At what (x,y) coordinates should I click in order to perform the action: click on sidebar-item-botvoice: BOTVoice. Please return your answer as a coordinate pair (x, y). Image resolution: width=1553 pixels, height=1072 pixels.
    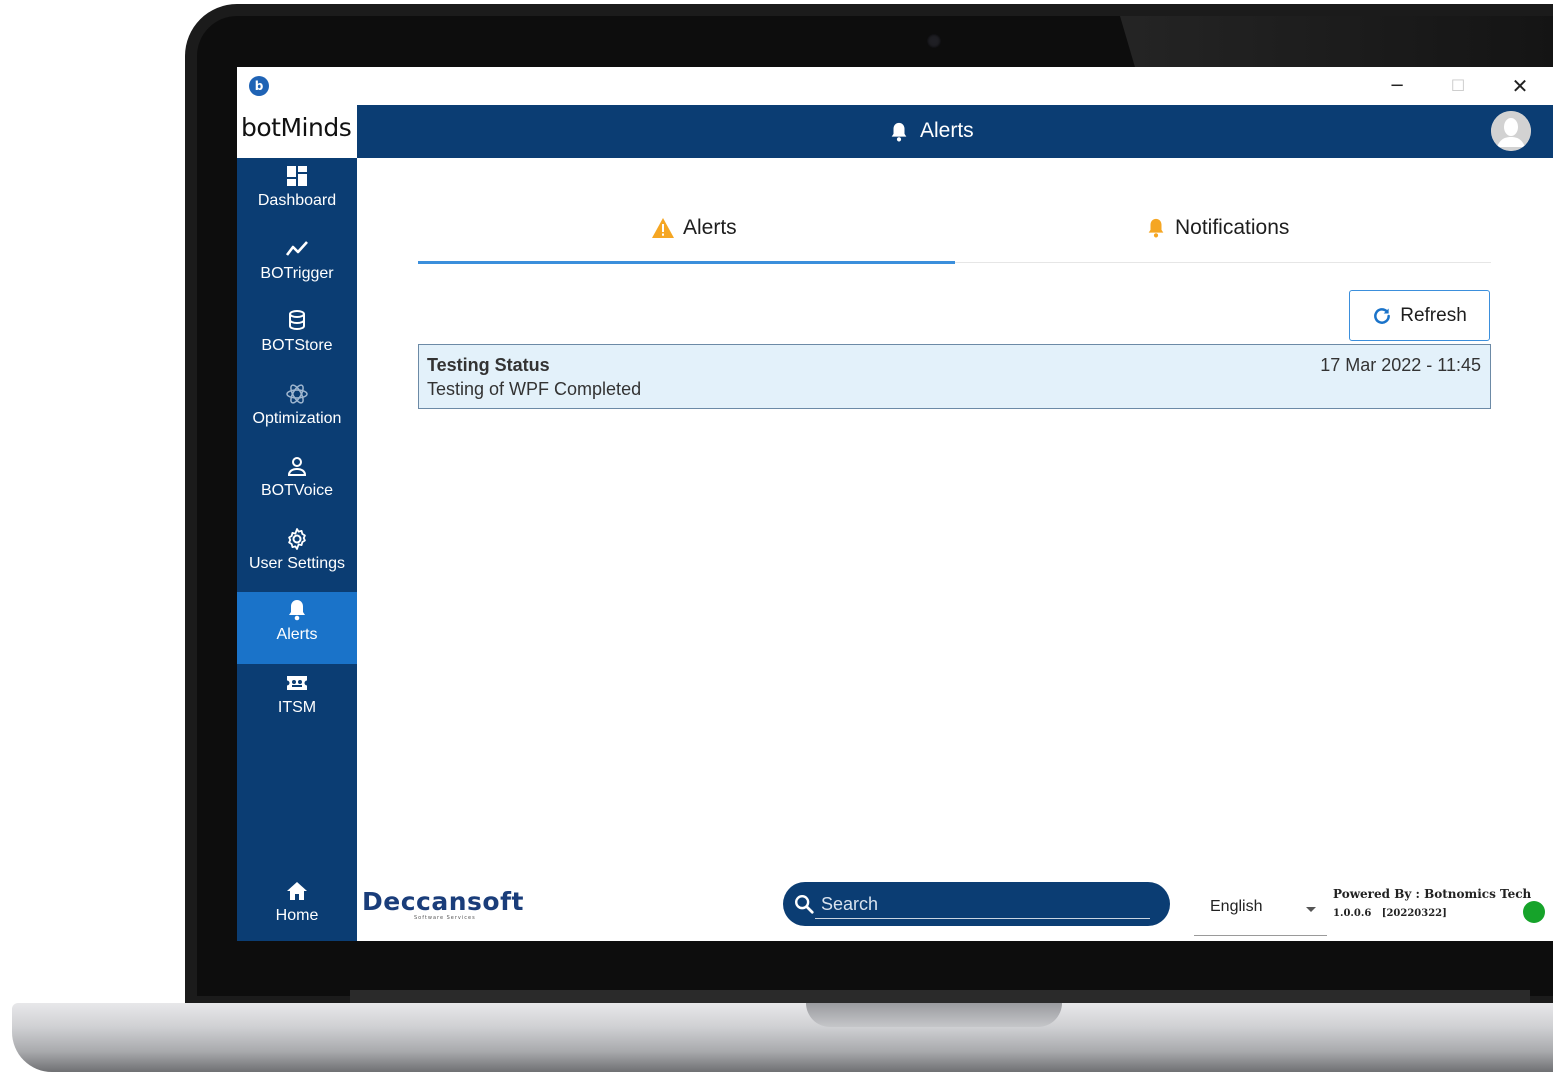
    Looking at the image, I should click on (297, 484).